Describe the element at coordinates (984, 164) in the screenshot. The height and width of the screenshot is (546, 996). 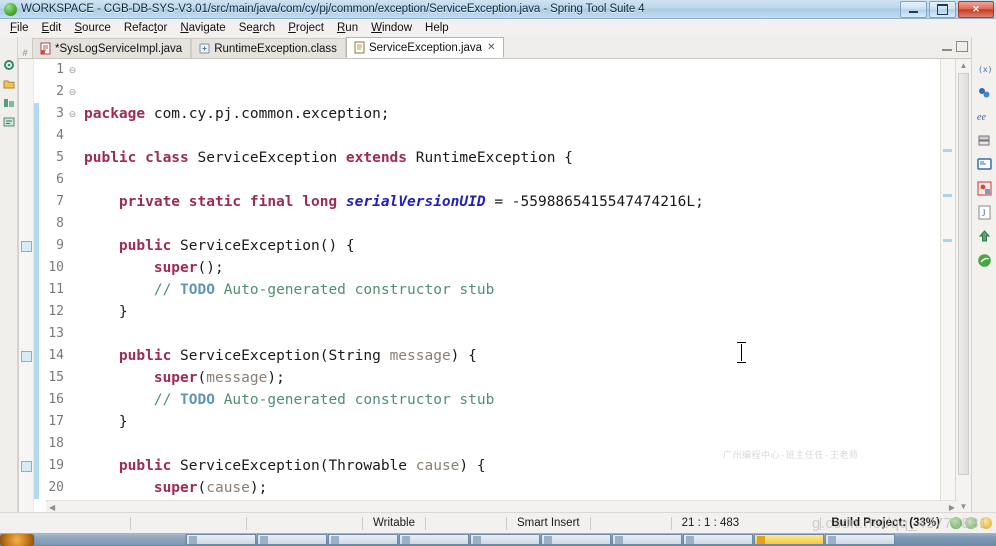
I see `console-icon` at that location.